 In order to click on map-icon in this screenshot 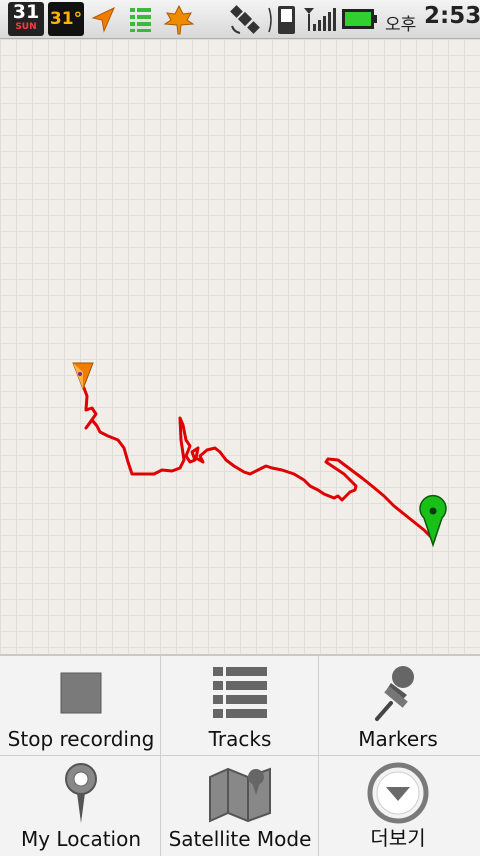, I will do `click(240, 795)`.